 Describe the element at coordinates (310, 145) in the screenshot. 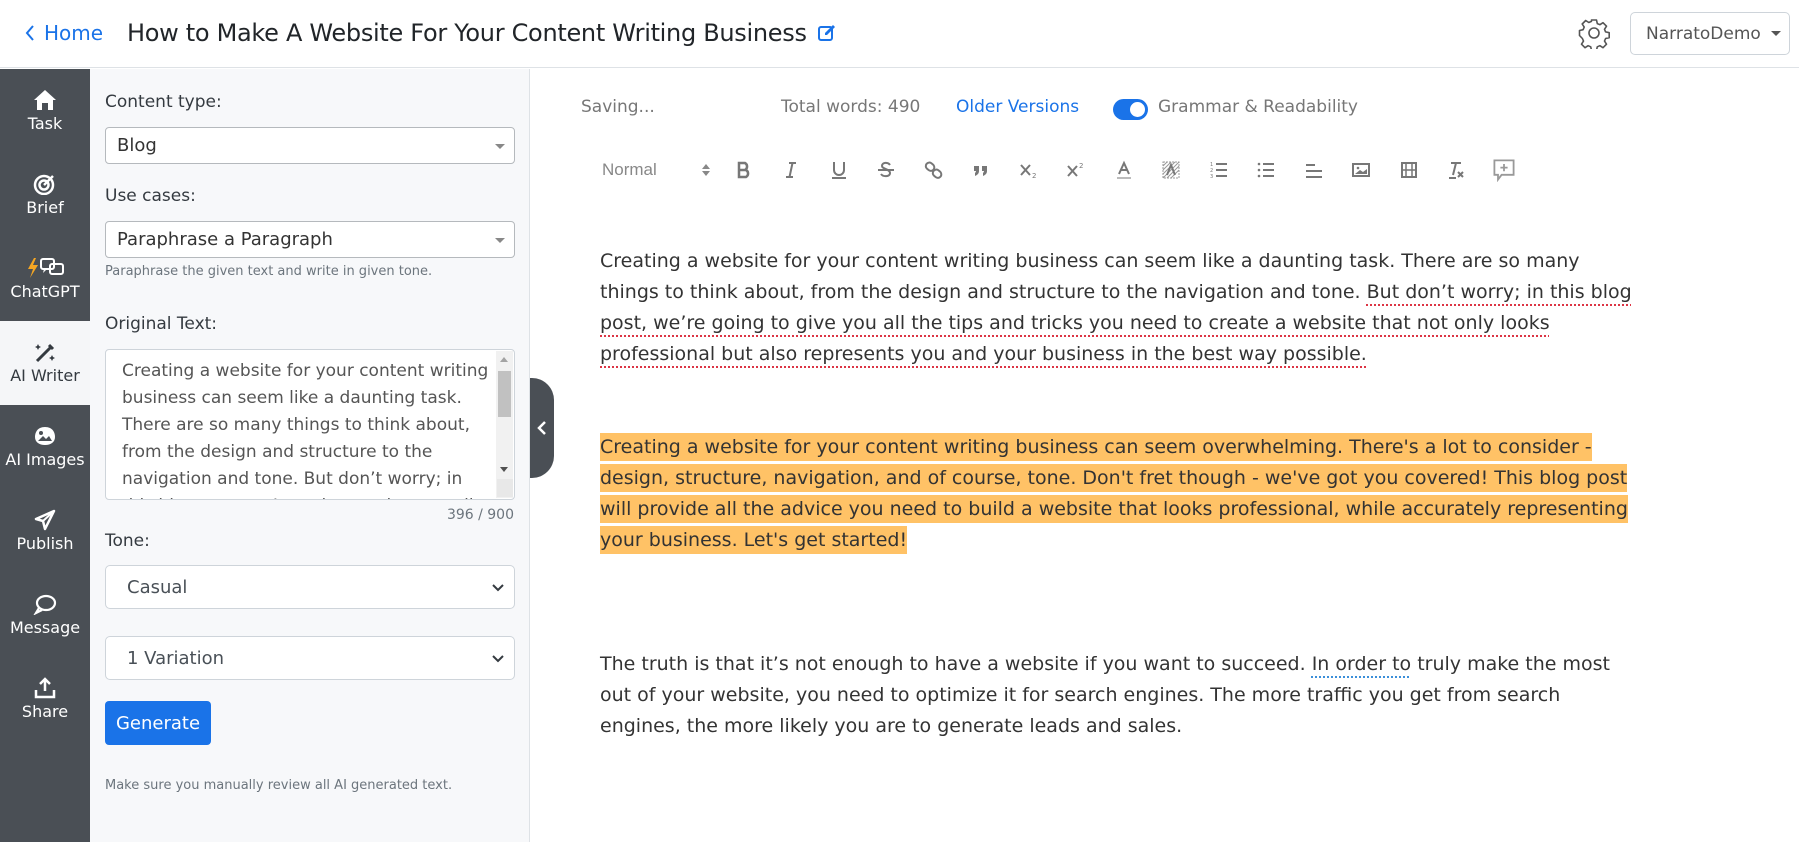

I see `content-type-select: Blog` at that location.